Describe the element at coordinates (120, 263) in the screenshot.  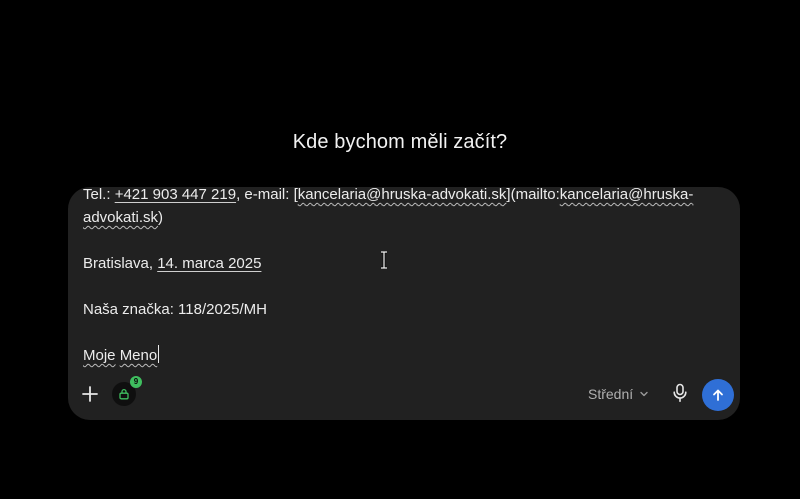
I see `text-fragment: Bratislava,` at that location.